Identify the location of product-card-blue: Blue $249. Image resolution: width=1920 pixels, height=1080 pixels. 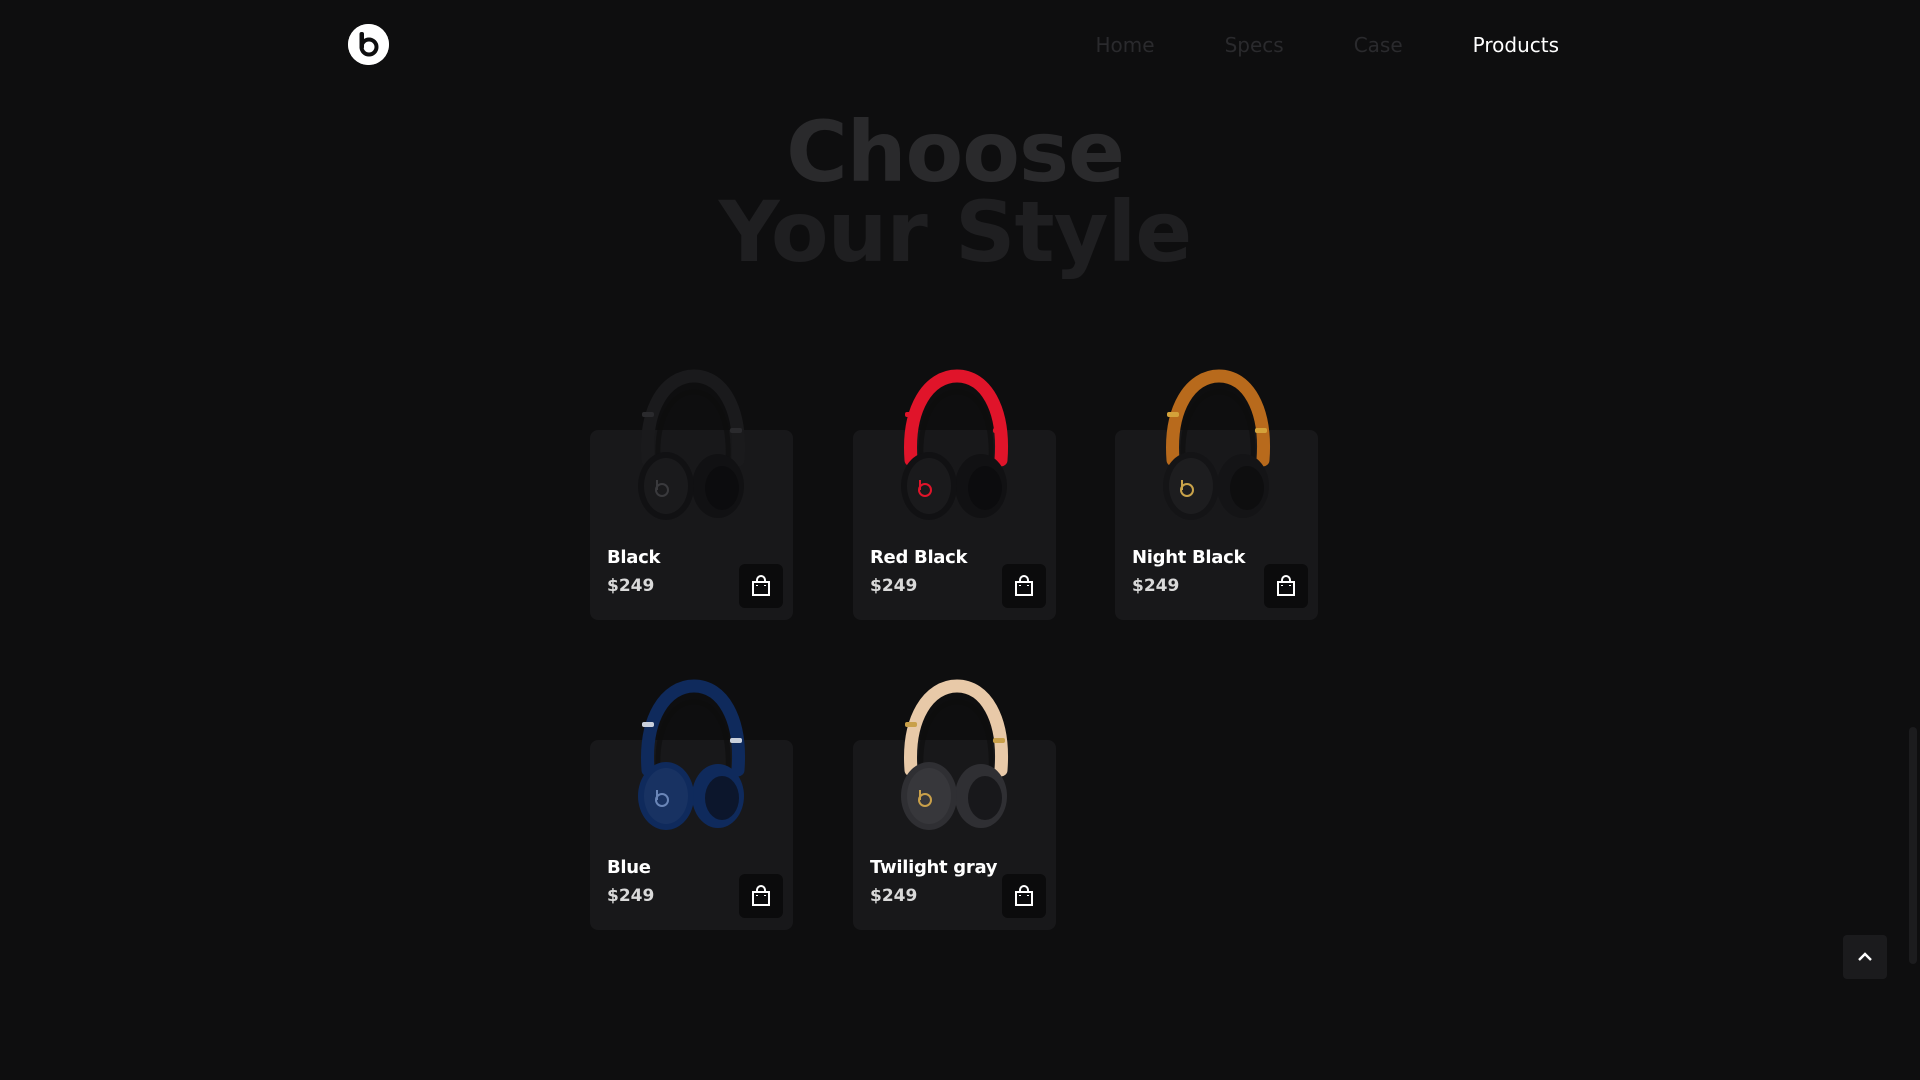
(691, 804).